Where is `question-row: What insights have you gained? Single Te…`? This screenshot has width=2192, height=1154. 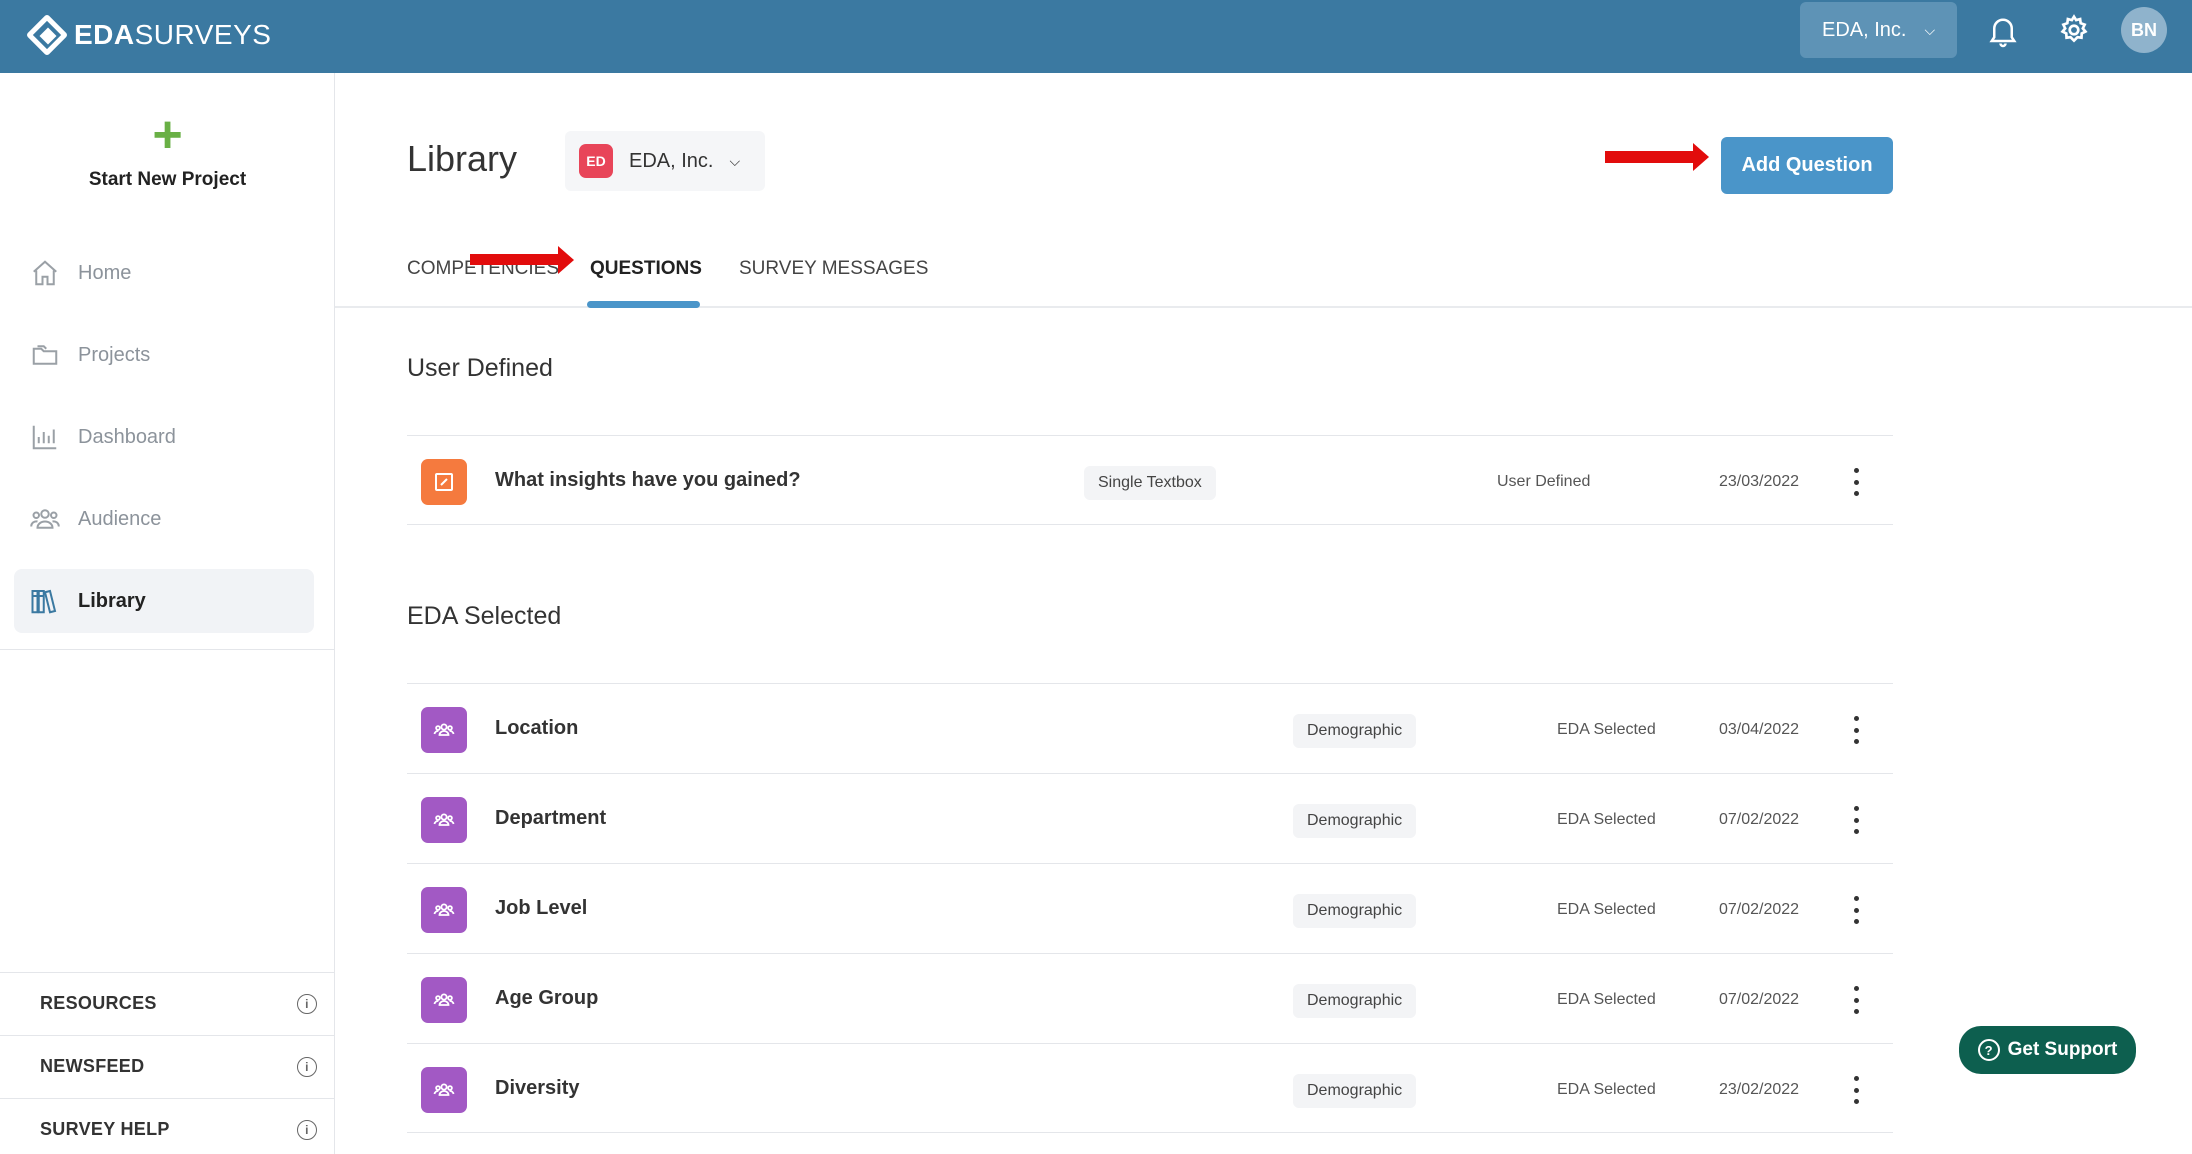 question-row: What insights have you gained? Single Te… is located at coordinates (1150, 480).